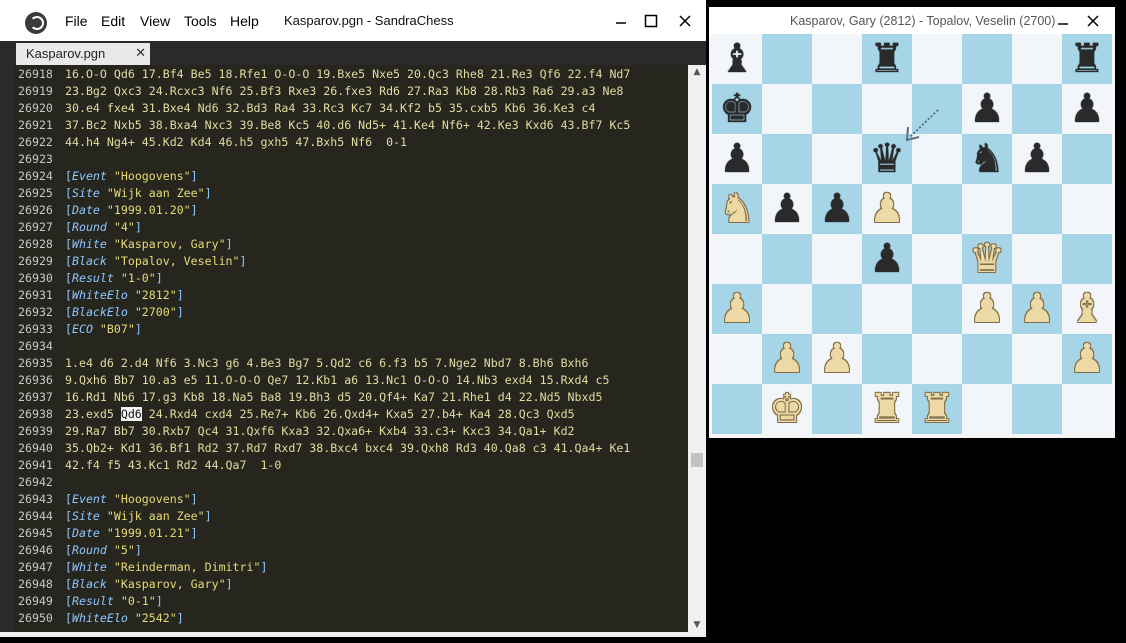  Describe the element at coordinates (987, 159) in the screenshot. I see `black-knight-icon: ♞` at that location.